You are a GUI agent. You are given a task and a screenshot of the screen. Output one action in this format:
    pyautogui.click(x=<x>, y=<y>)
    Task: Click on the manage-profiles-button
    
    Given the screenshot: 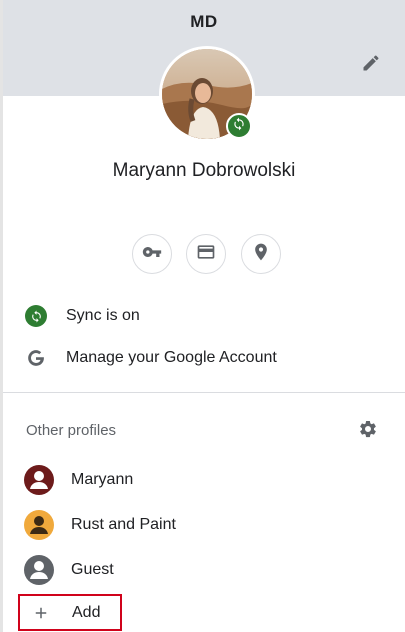 What is the action you would take?
    pyautogui.click(x=368, y=431)
    